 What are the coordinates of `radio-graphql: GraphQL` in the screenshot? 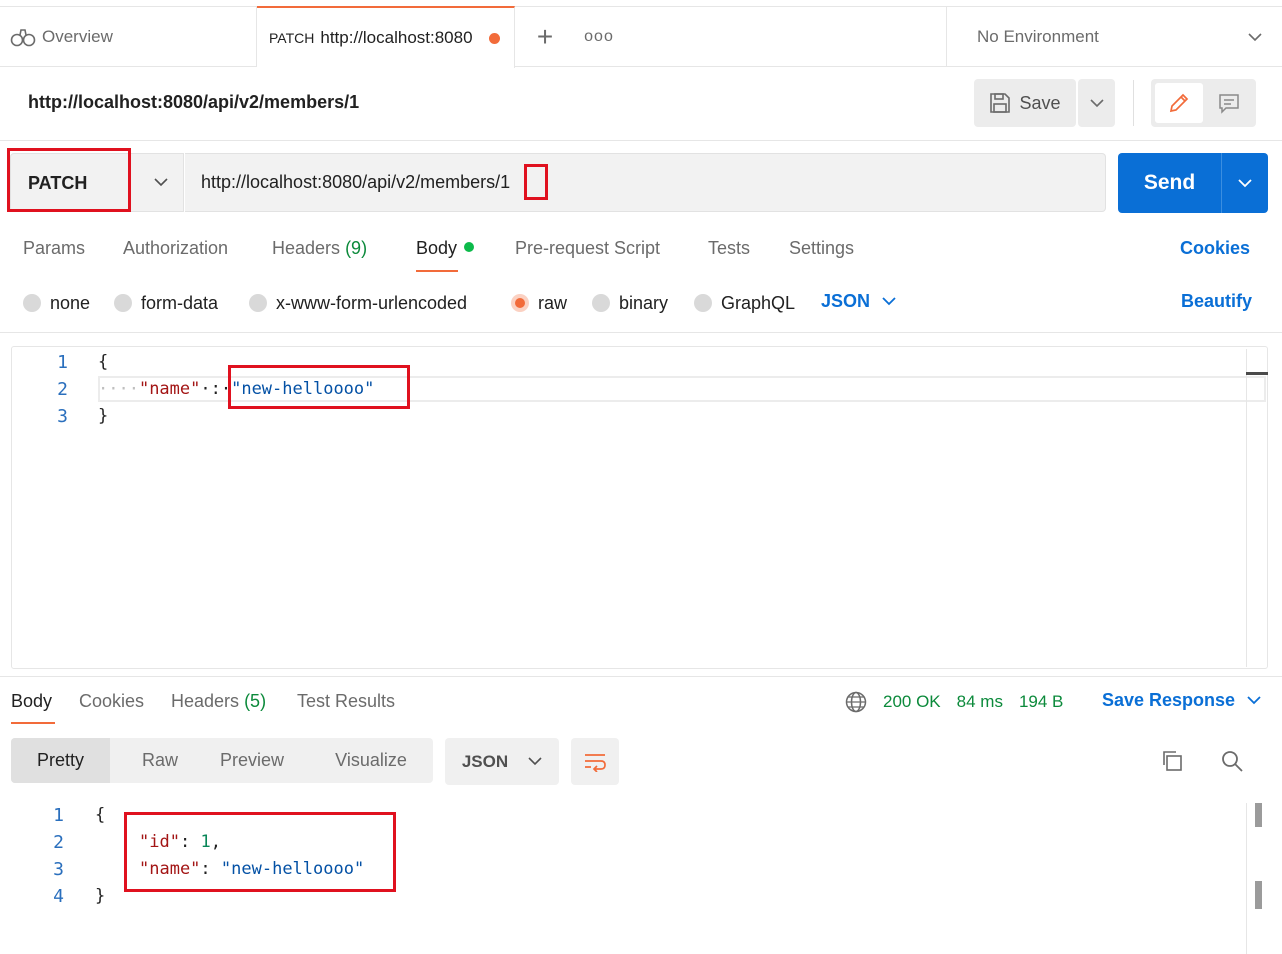 It's located at (744, 303).